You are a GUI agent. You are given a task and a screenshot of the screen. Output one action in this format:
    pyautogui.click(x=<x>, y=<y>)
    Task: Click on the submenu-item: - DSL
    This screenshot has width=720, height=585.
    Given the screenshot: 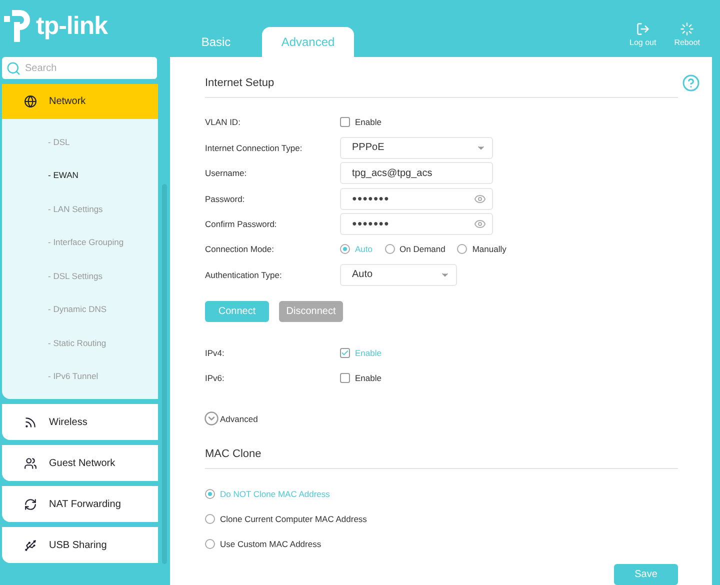 What is the action you would take?
    pyautogui.click(x=80, y=141)
    